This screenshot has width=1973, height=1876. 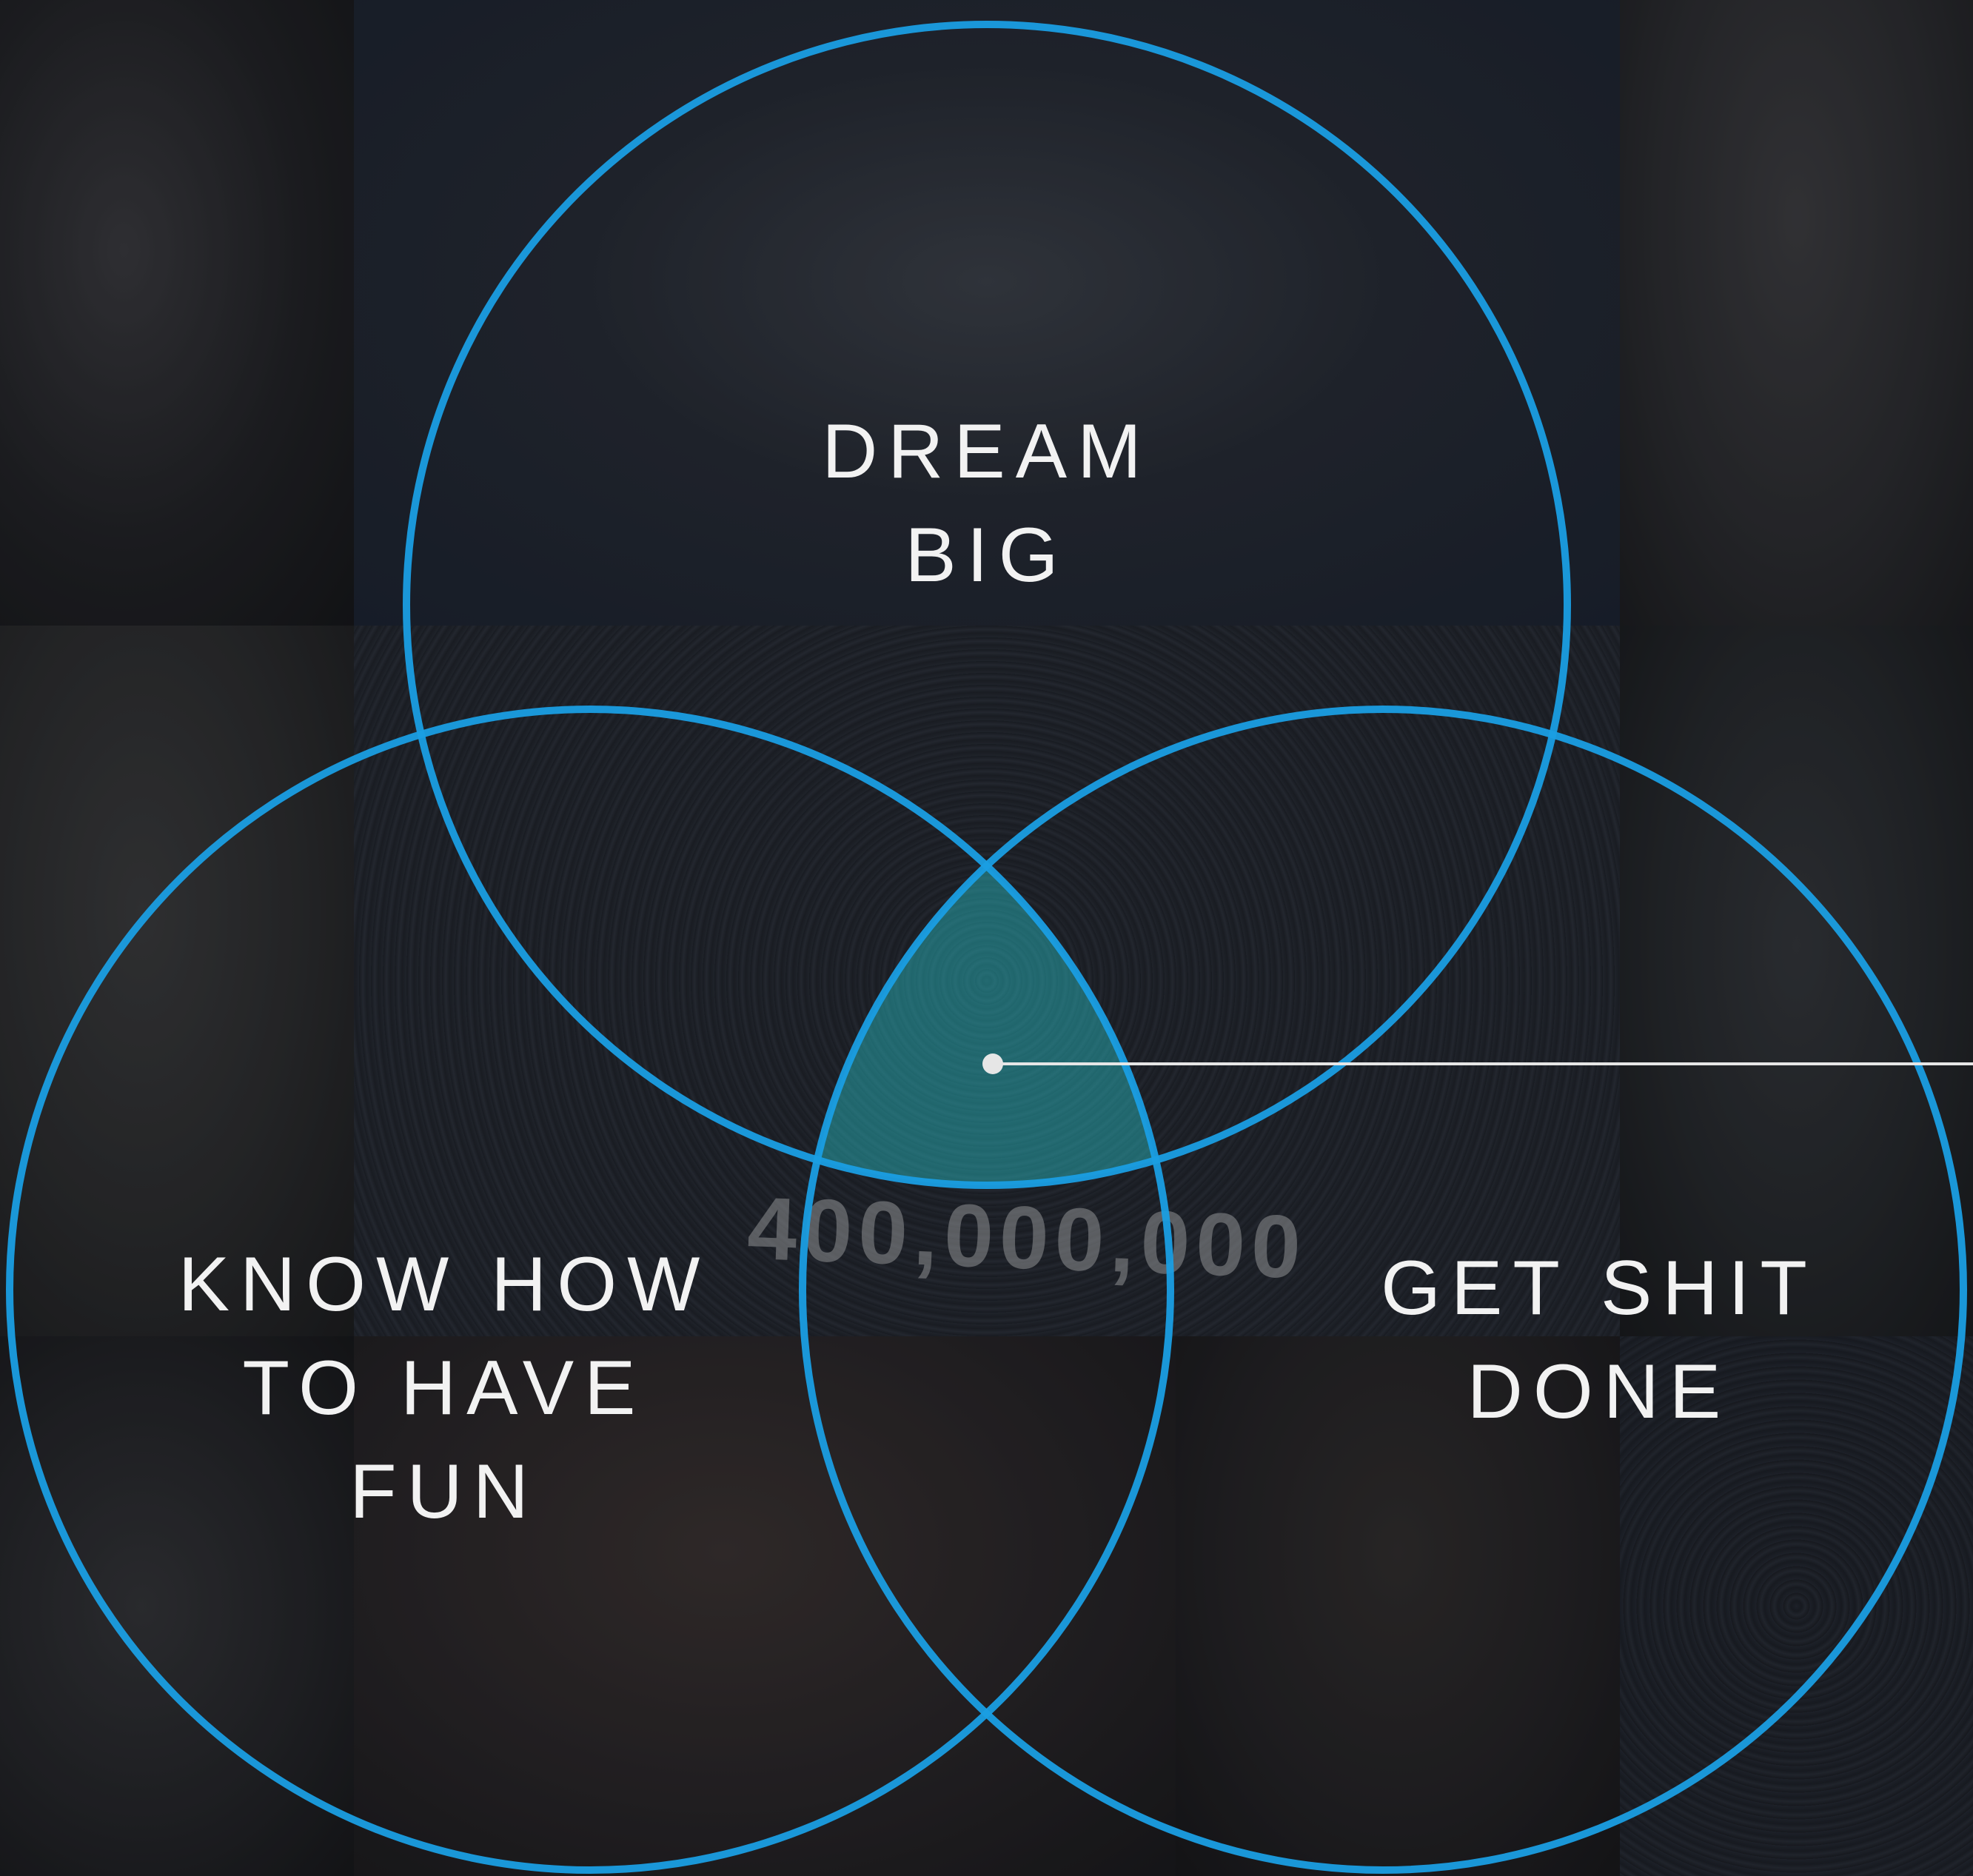 What do you see at coordinates (993, 1063) in the screenshot?
I see `center-pointer-dot` at bounding box center [993, 1063].